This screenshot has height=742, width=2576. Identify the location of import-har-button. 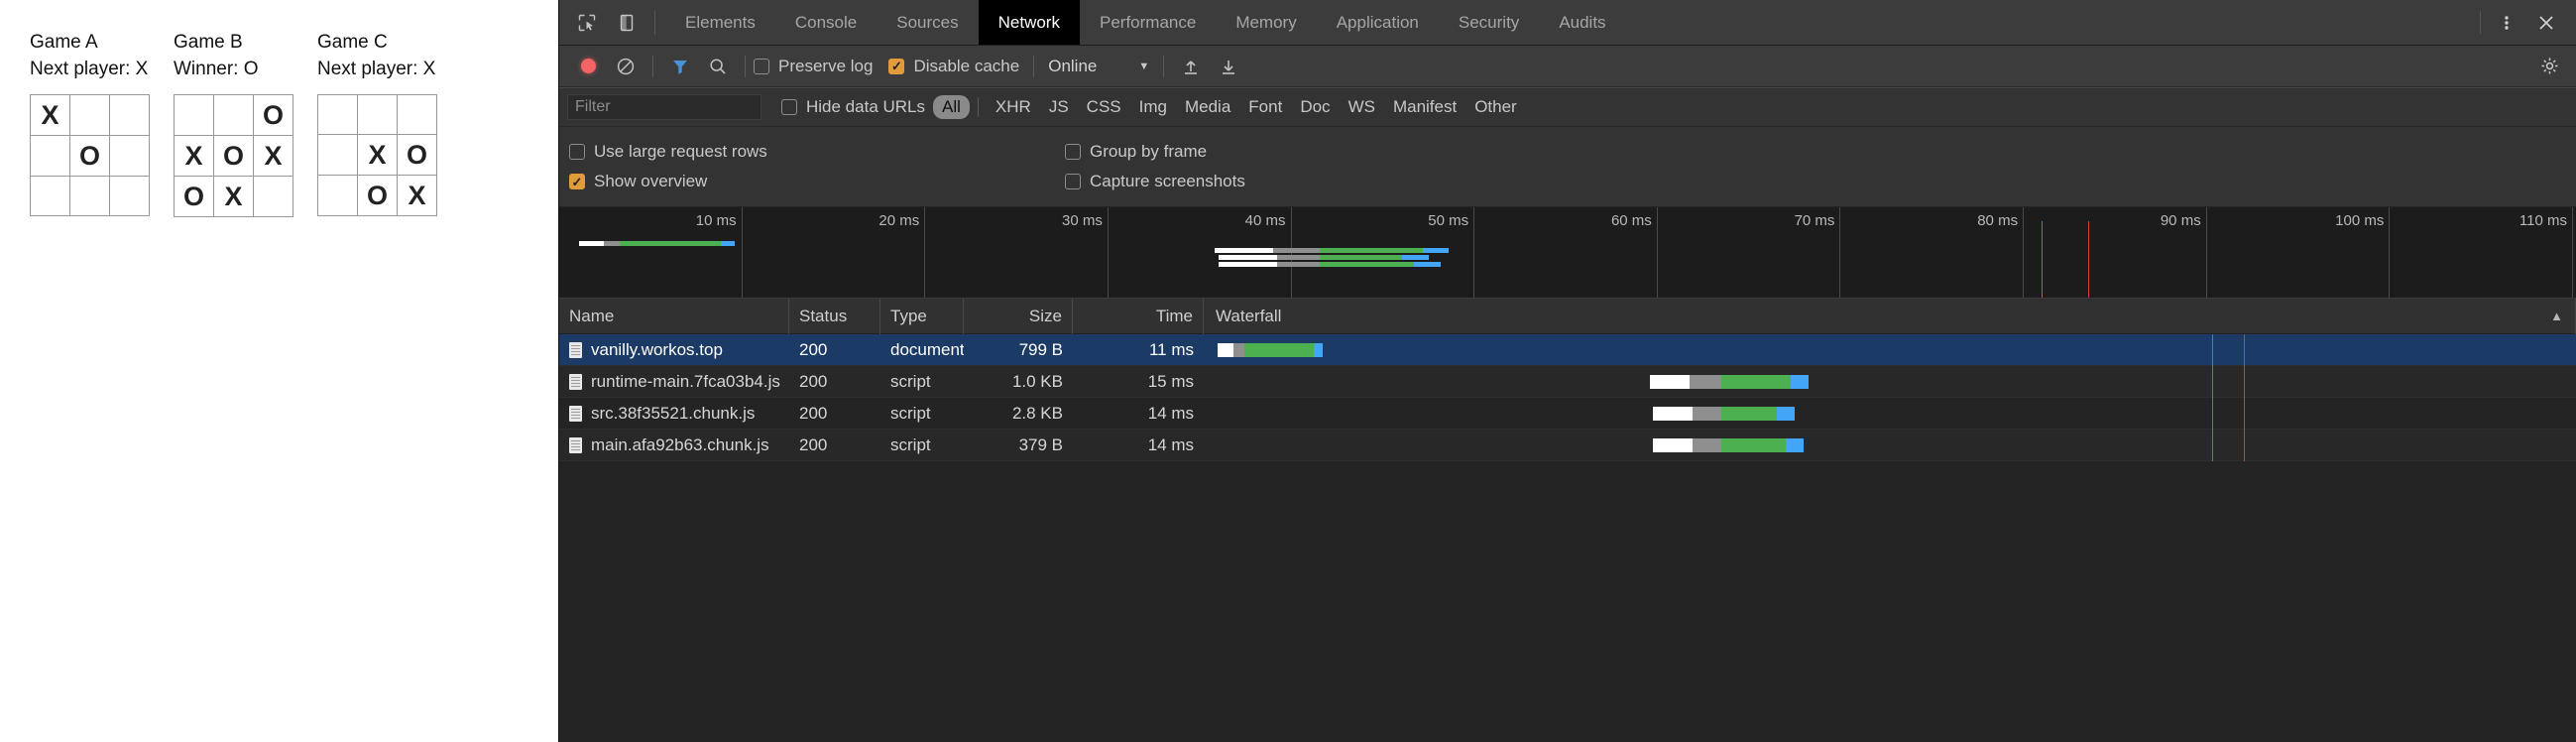
(1191, 66).